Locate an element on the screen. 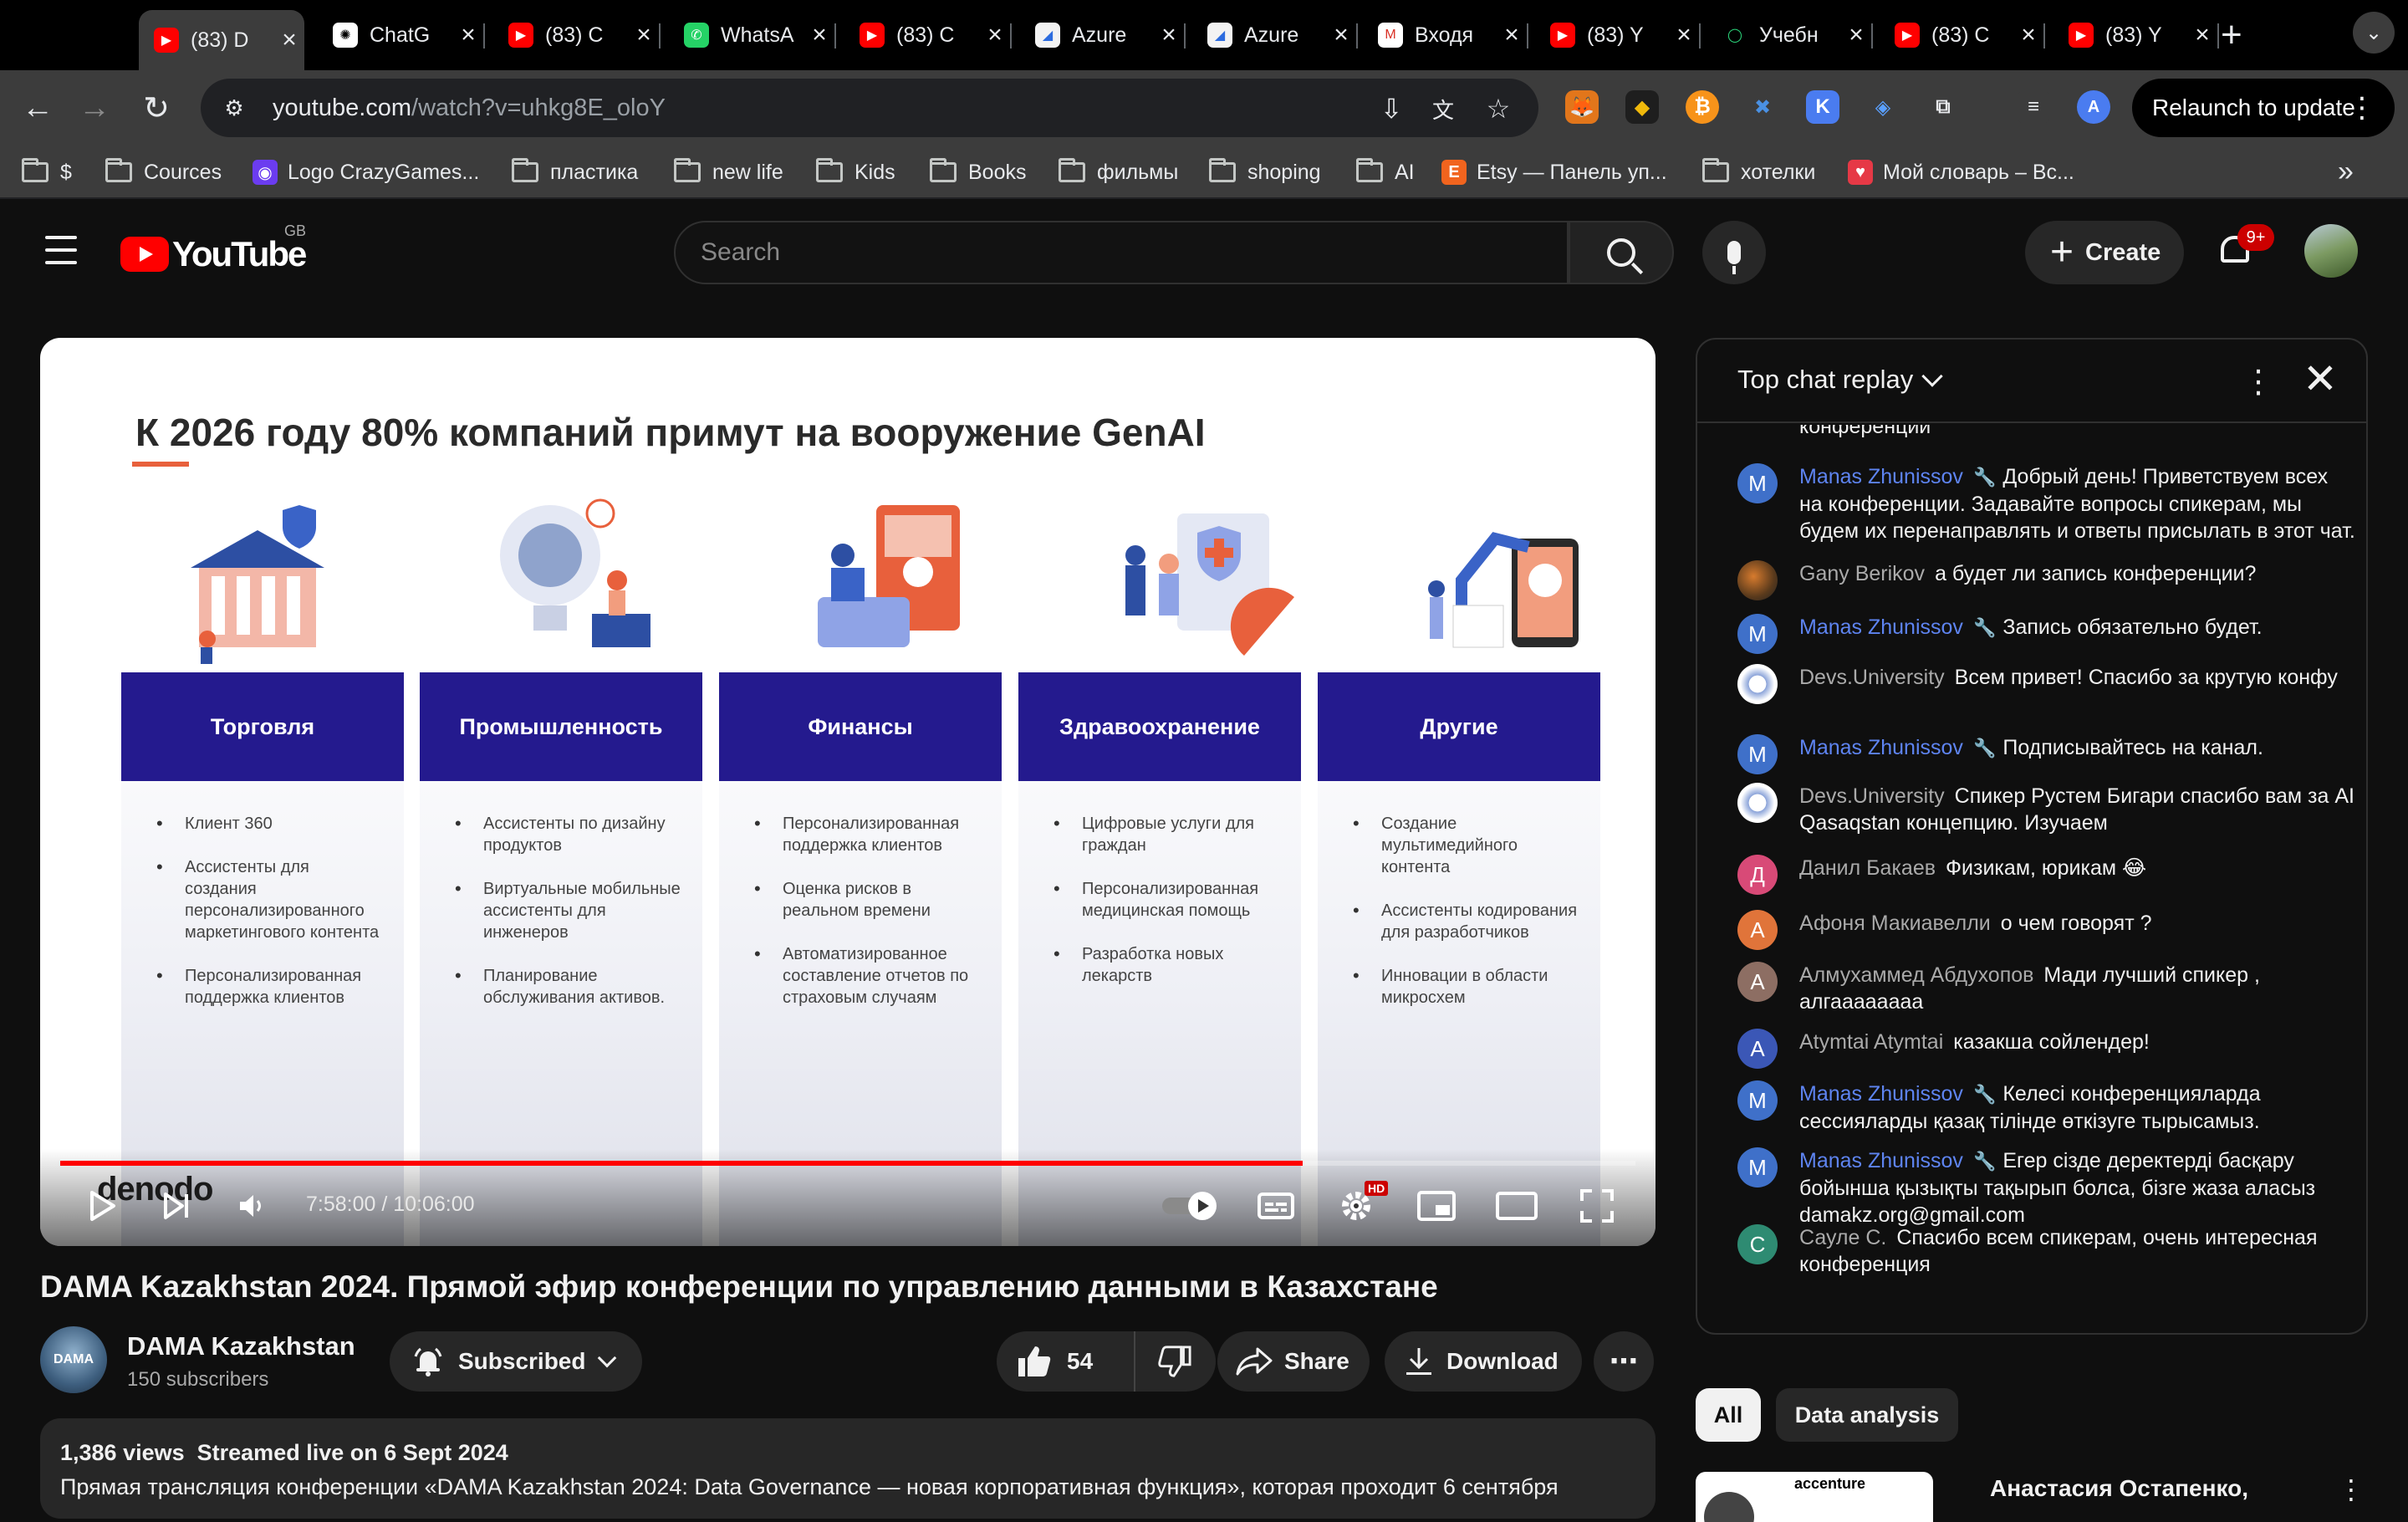 The image size is (2408, 1522). metamask-extension-icon: 🦊 is located at coordinates (1582, 107).